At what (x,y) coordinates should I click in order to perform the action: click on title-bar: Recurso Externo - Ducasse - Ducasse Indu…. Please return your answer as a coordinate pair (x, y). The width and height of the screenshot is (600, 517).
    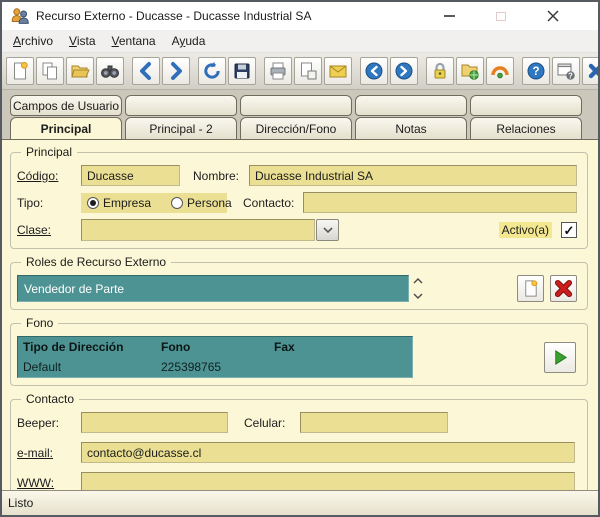
    Looking at the image, I should click on (300, 16).